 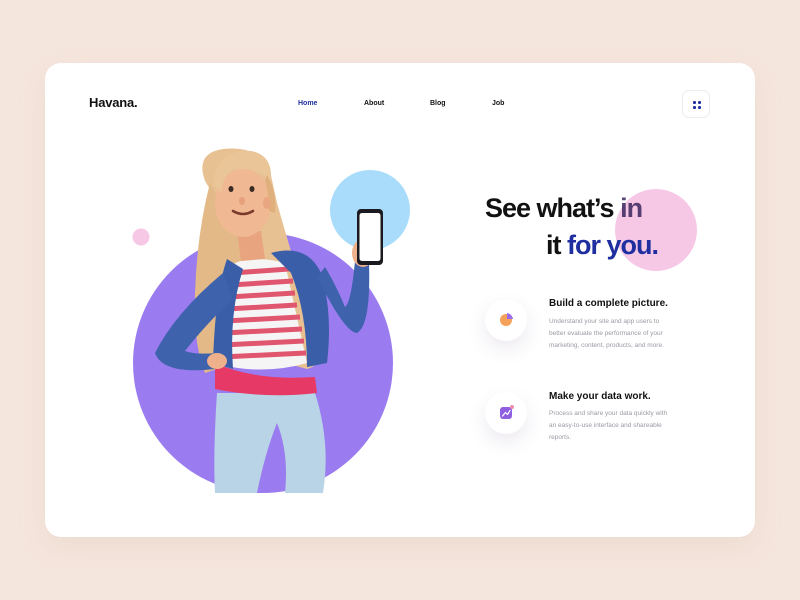 What do you see at coordinates (600, 396) in the screenshot?
I see `feature-title-2: Make your data work.` at bounding box center [600, 396].